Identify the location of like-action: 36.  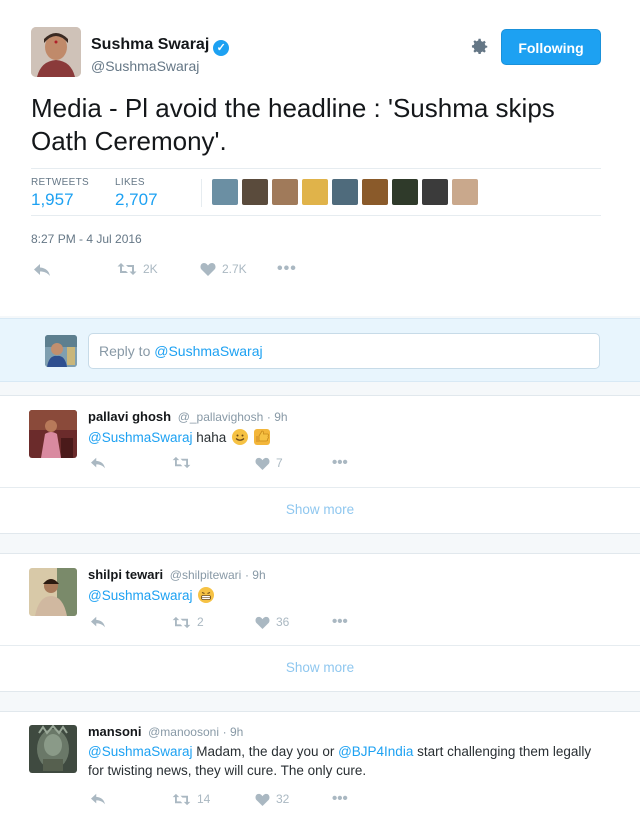
(272, 622).